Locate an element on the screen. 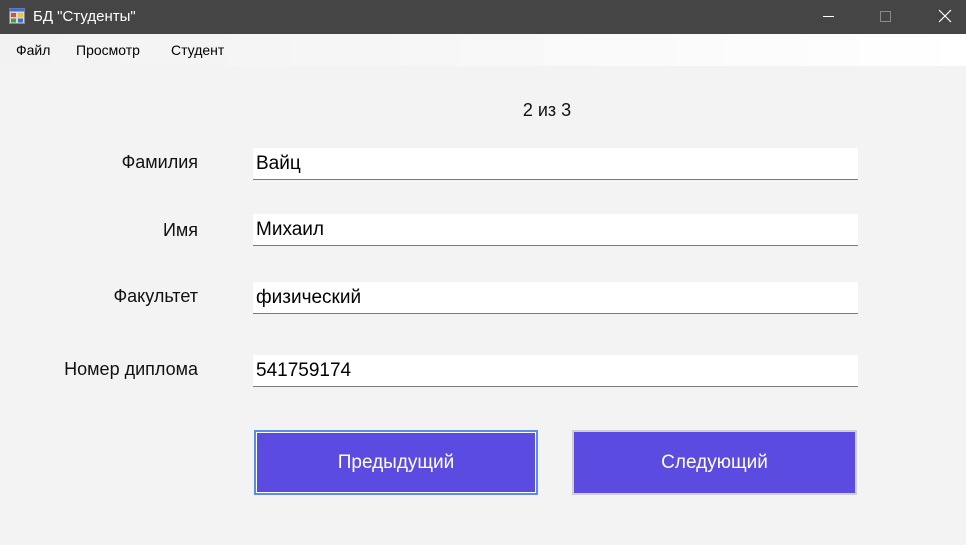 The image size is (966, 545). name-label: Имя is located at coordinates (180, 230).